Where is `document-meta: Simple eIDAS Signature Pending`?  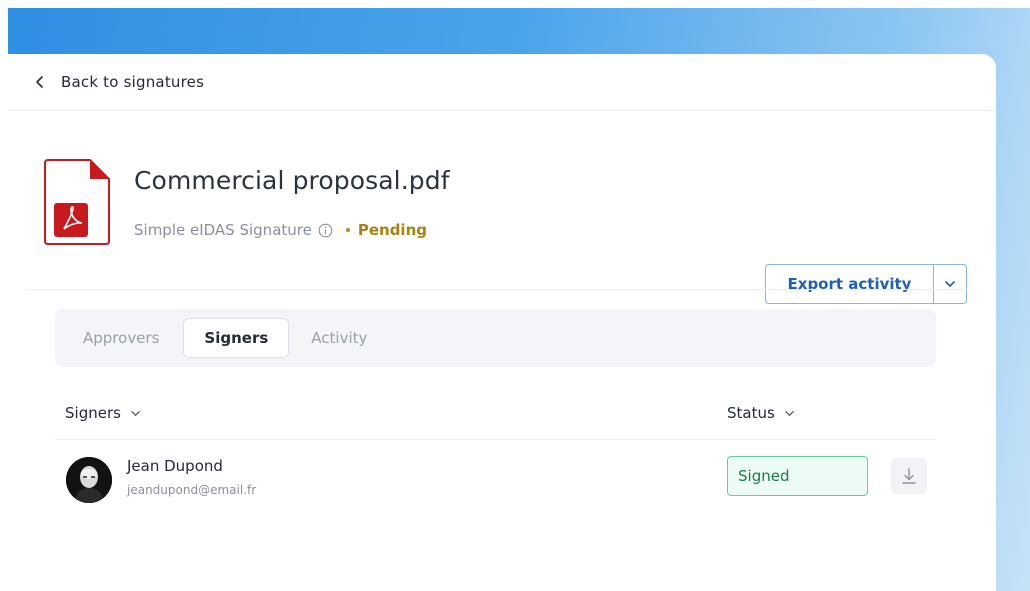
document-meta: Simple eIDAS Signature Pending is located at coordinates (280, 230).